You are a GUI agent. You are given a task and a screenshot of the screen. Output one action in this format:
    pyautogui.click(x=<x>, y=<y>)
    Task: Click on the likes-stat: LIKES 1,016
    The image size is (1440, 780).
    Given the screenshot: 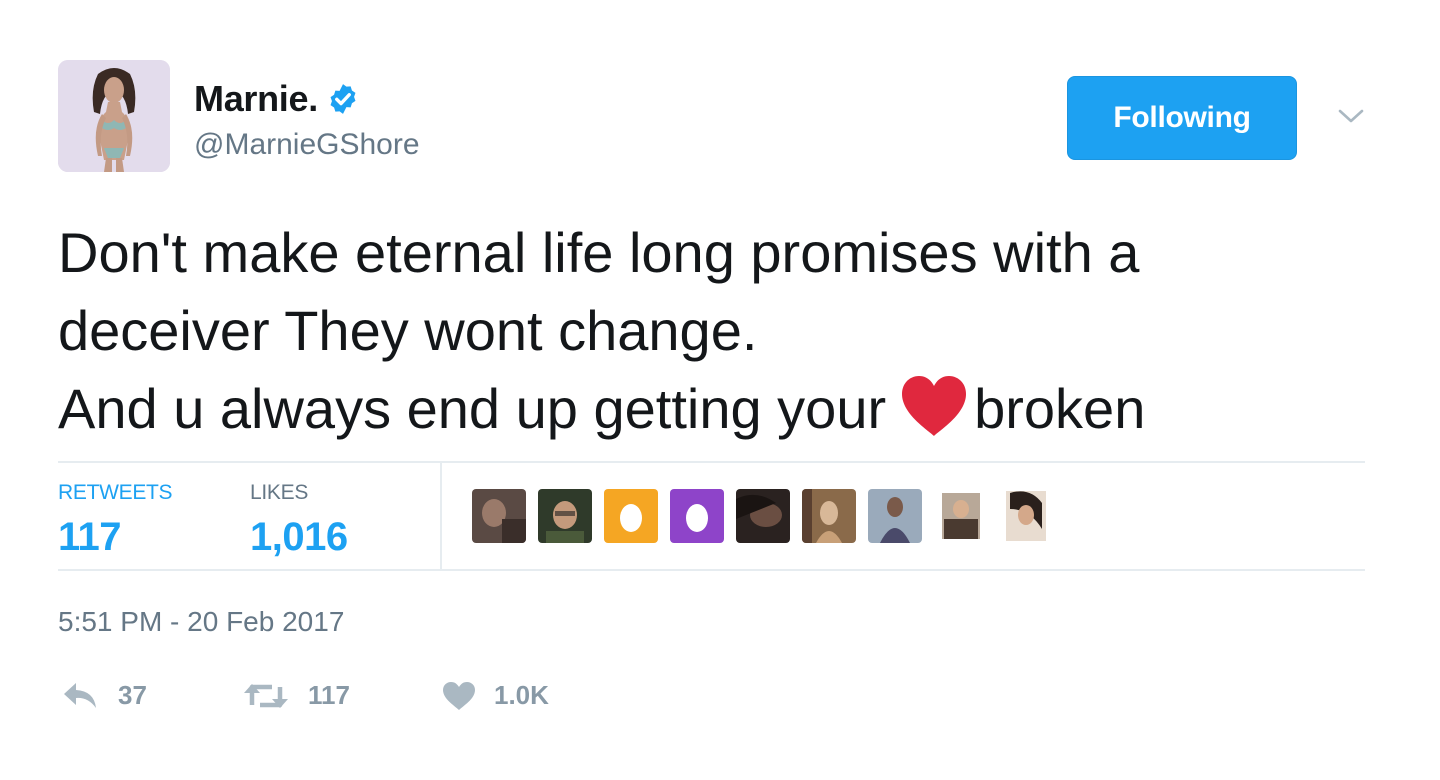 What is the action you would take?
    pyautogui.click(x=299, y=520)
    